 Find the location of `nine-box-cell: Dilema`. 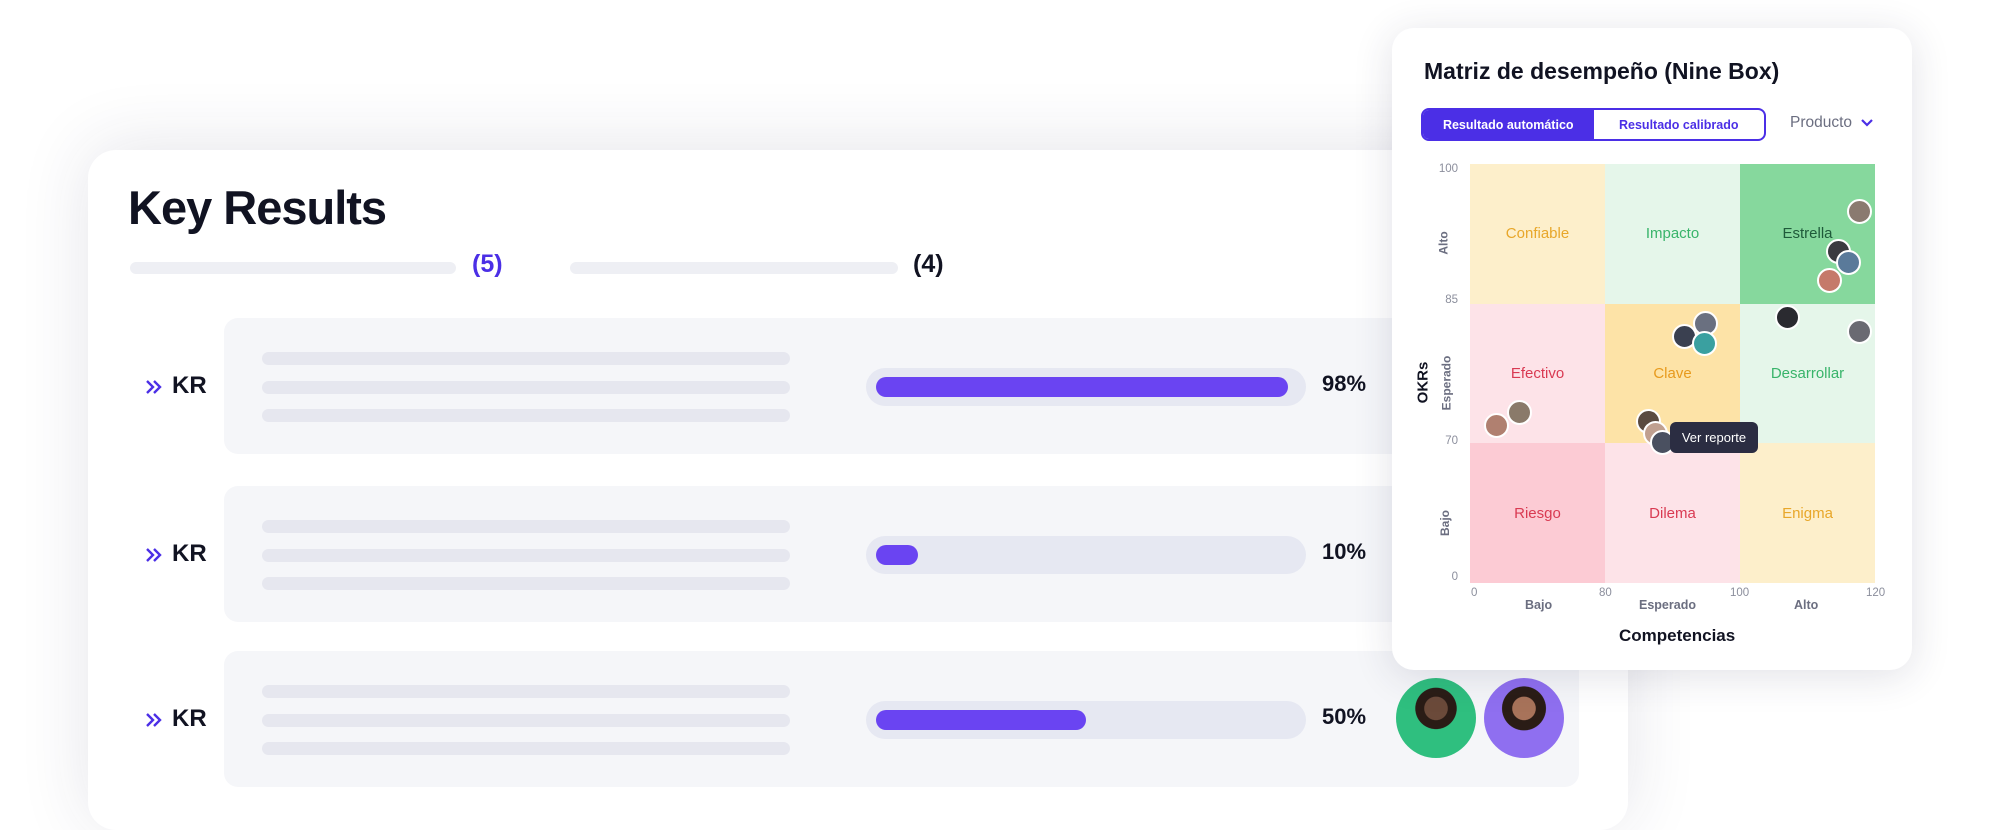

nine-box-cell: Dilema is located at coordinates (1672, 513).